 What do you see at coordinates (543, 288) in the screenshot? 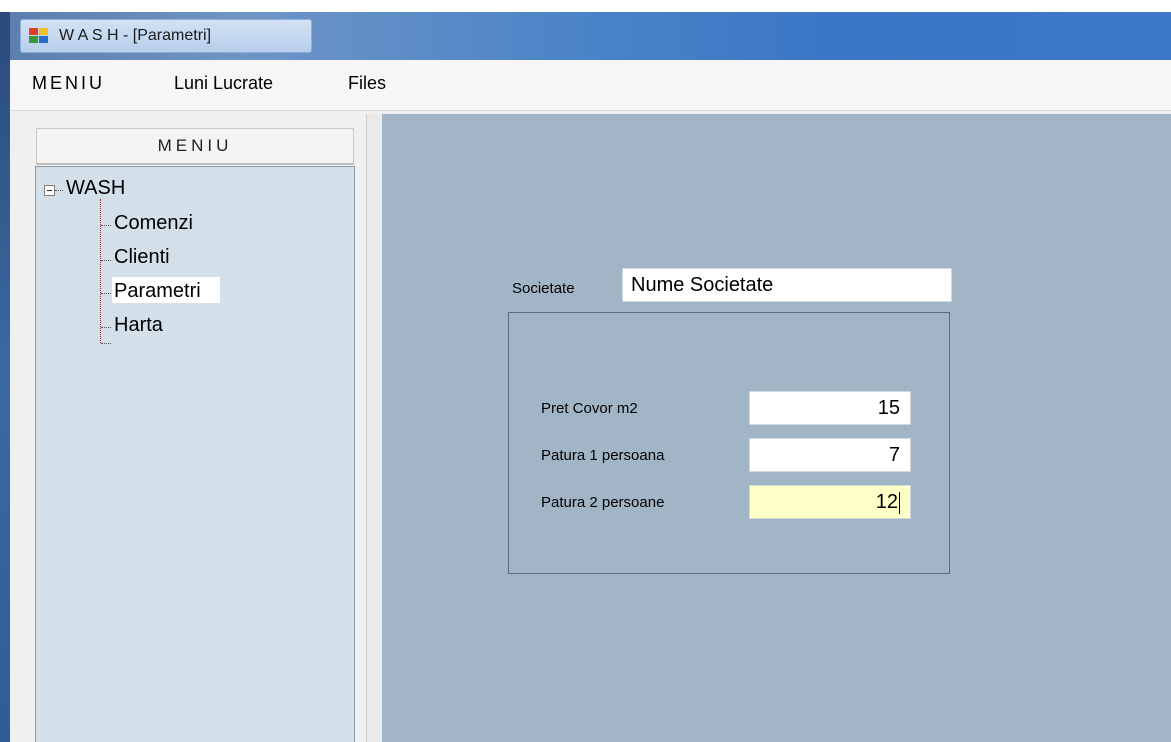
I see `societate-label: Societate` at bounding box center [543, 288].